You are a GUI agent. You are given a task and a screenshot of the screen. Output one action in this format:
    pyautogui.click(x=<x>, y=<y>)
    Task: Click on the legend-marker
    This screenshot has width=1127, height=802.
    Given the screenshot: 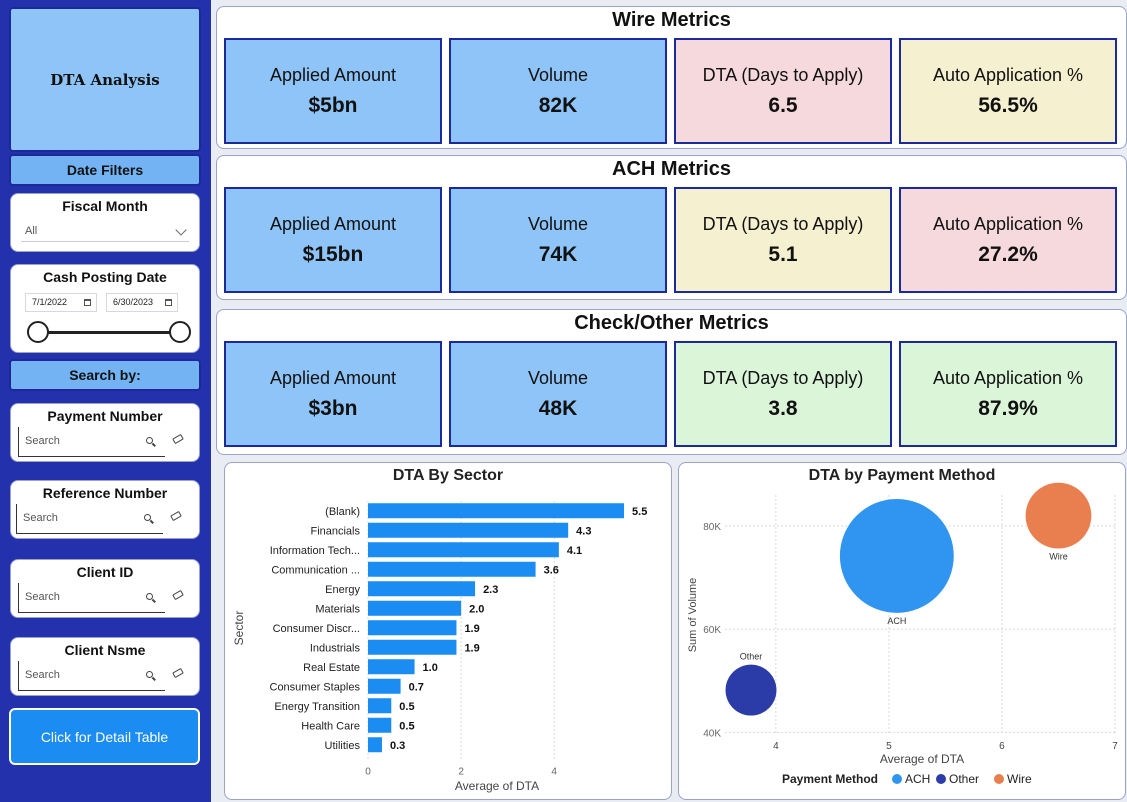 What is the action you would take?
    pyautogui.click(x=941, y=779)
    